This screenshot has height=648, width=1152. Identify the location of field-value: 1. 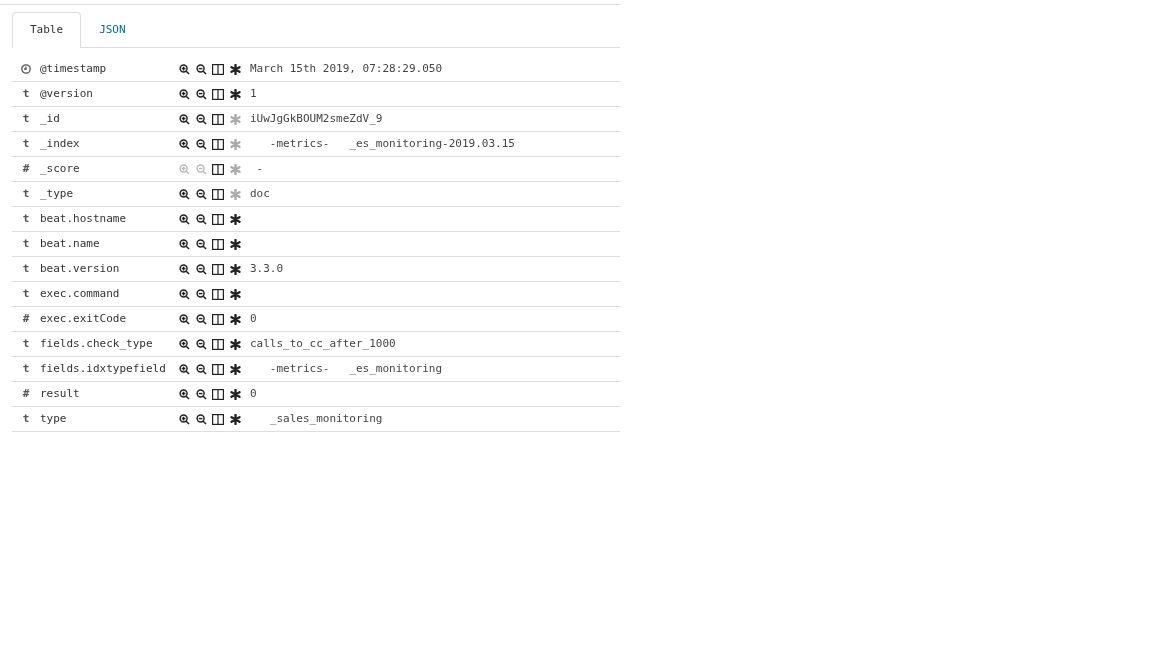
(253, 93).